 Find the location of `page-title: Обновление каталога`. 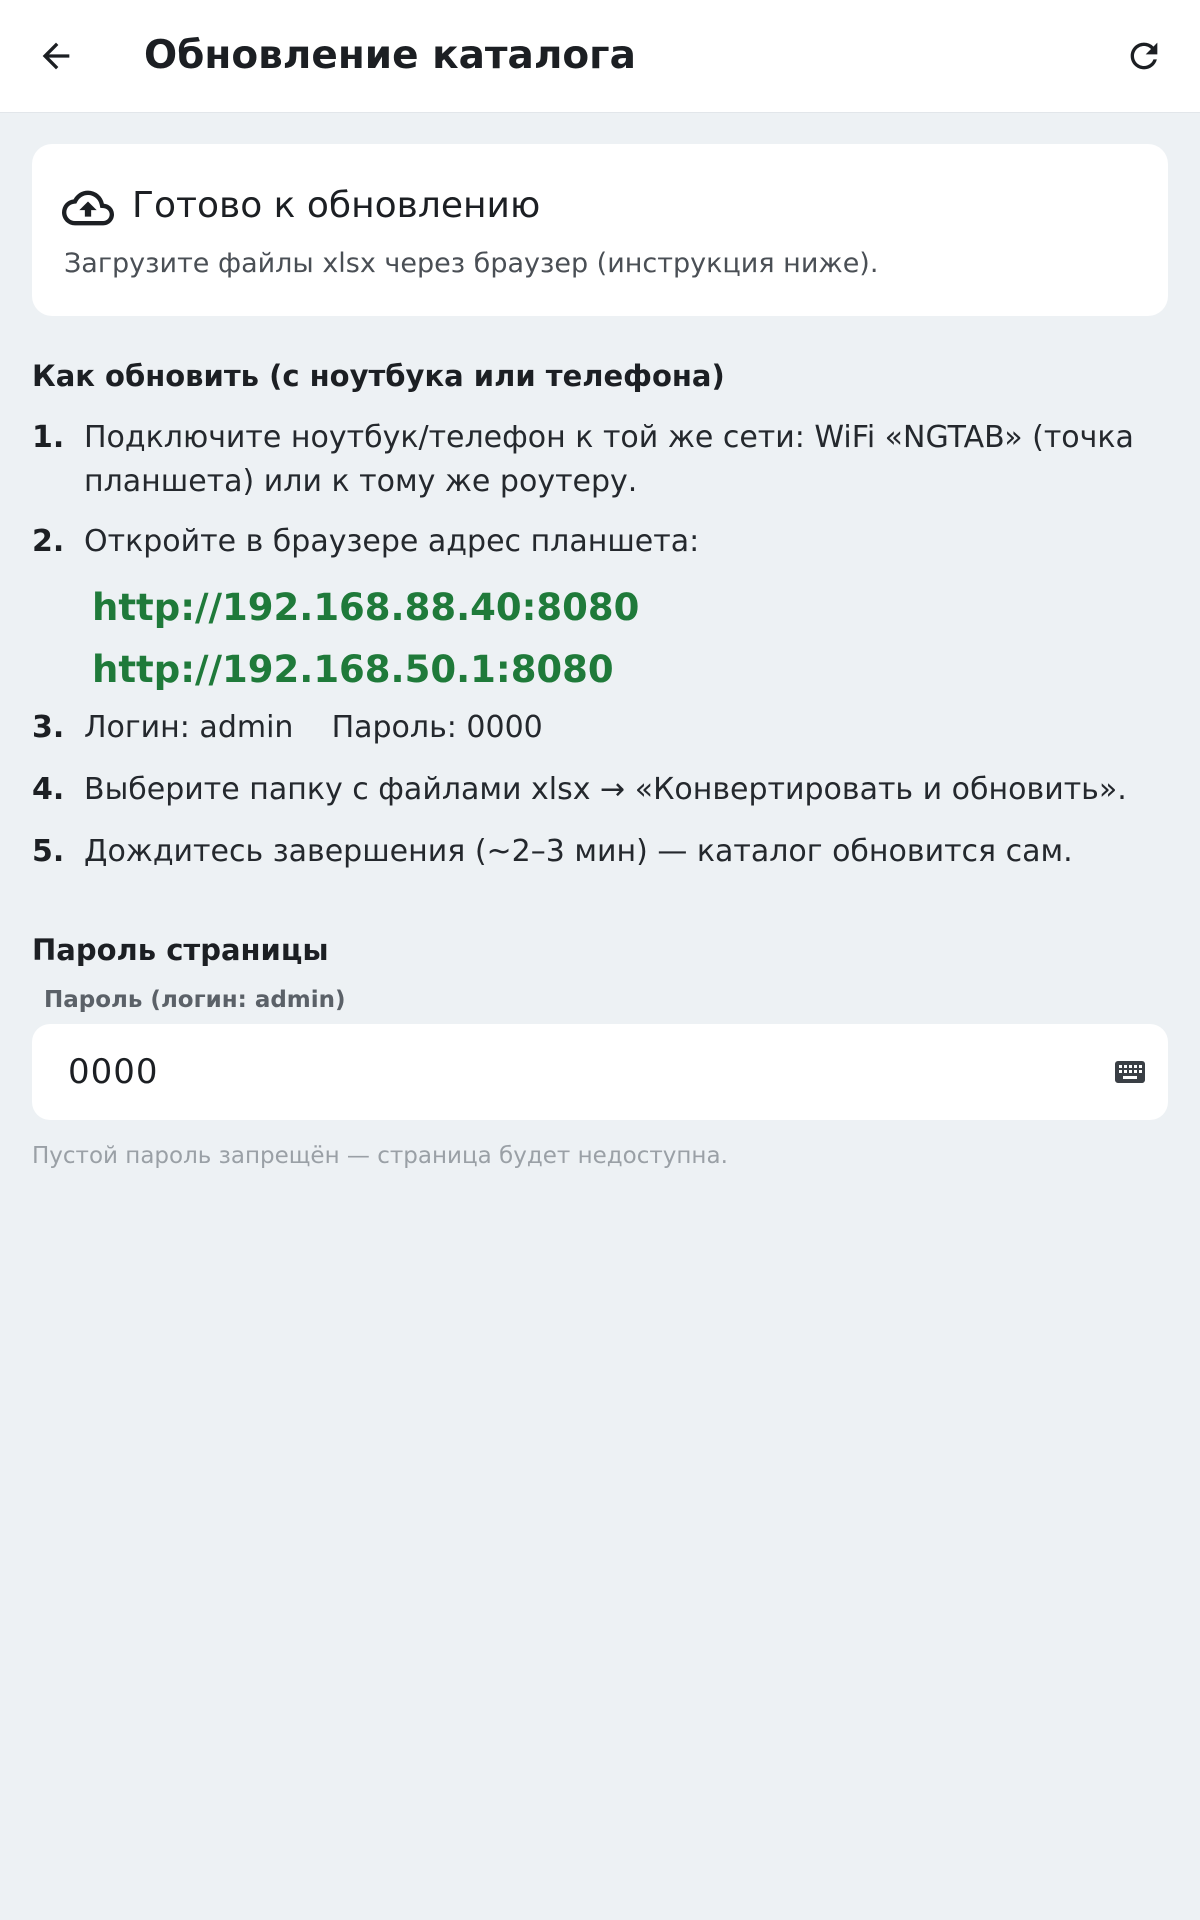

page-title: Обновление каталога is located at coordinates (390, 55).